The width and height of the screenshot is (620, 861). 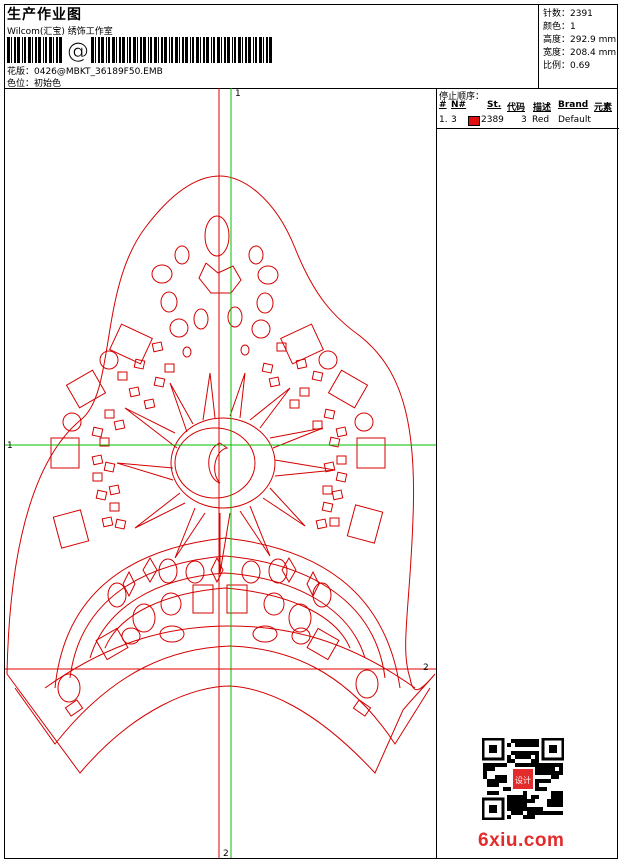 I want to click on marker-left: 1, so click(x=10, y=446).